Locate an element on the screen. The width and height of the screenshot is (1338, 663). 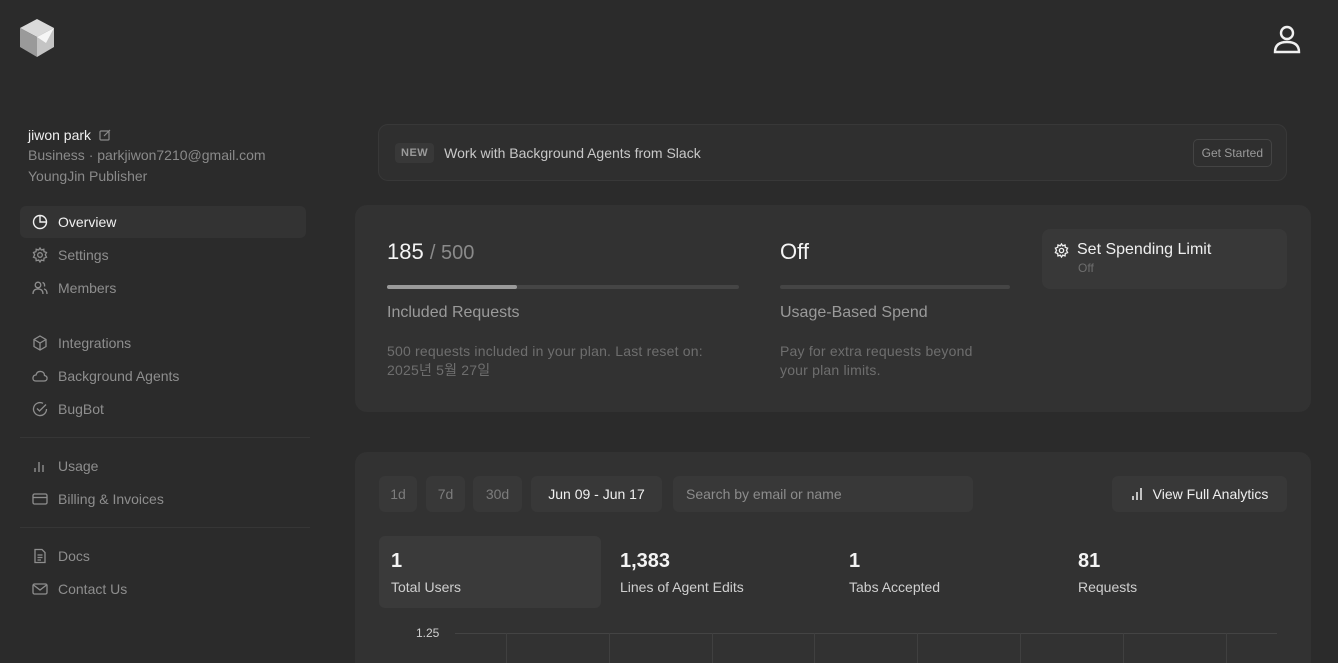
user-account-button is located at coordinates (1287, 39).